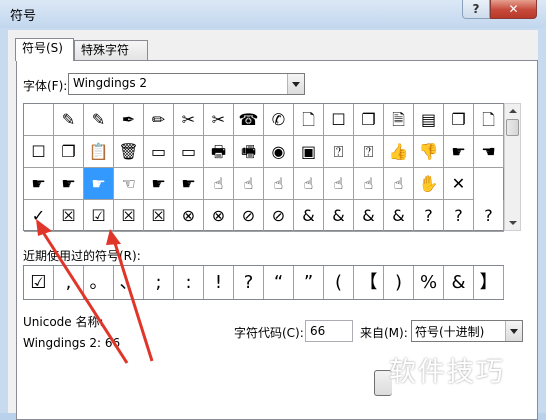 This screenshot has height=420, width=546. I want to click on symbol-cell: ✓, so click(39, 216).